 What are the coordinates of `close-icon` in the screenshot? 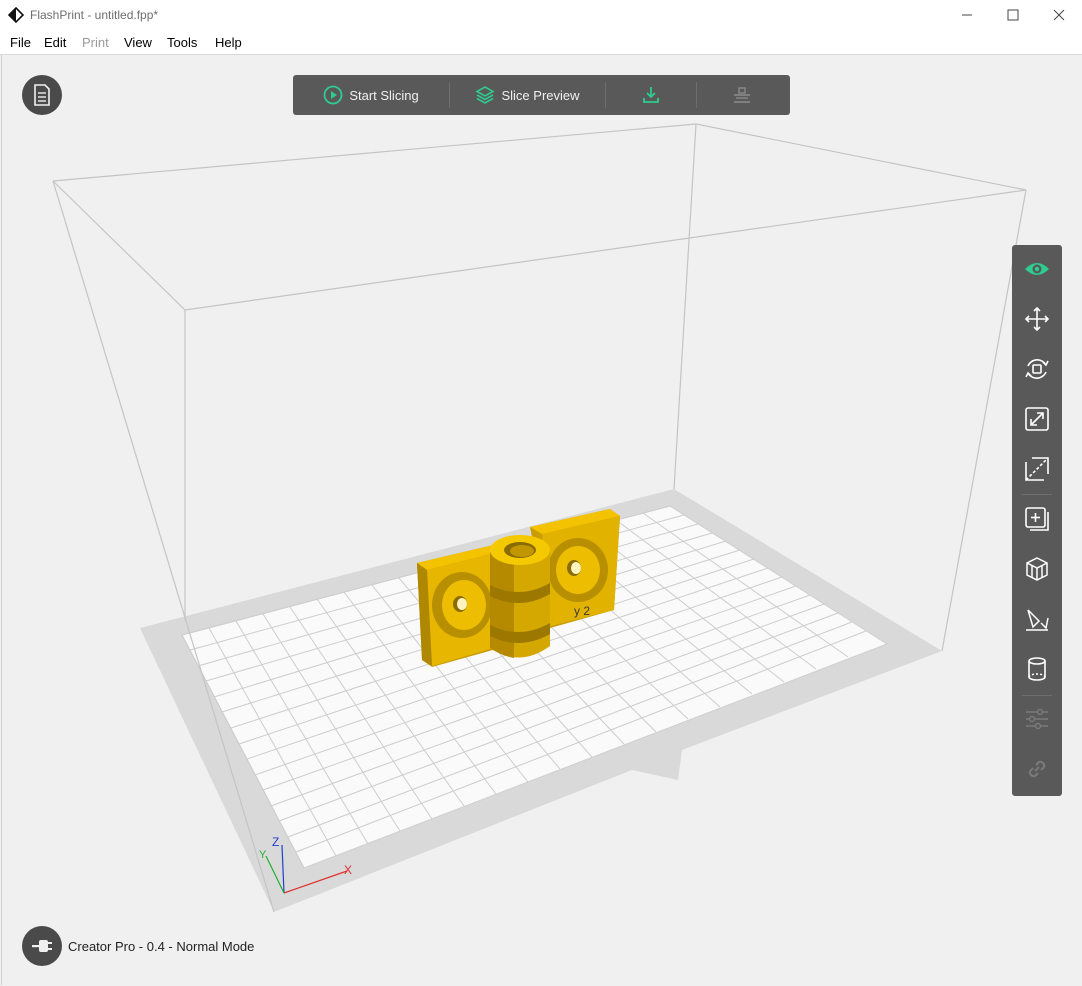 It's located at (1059, 15).